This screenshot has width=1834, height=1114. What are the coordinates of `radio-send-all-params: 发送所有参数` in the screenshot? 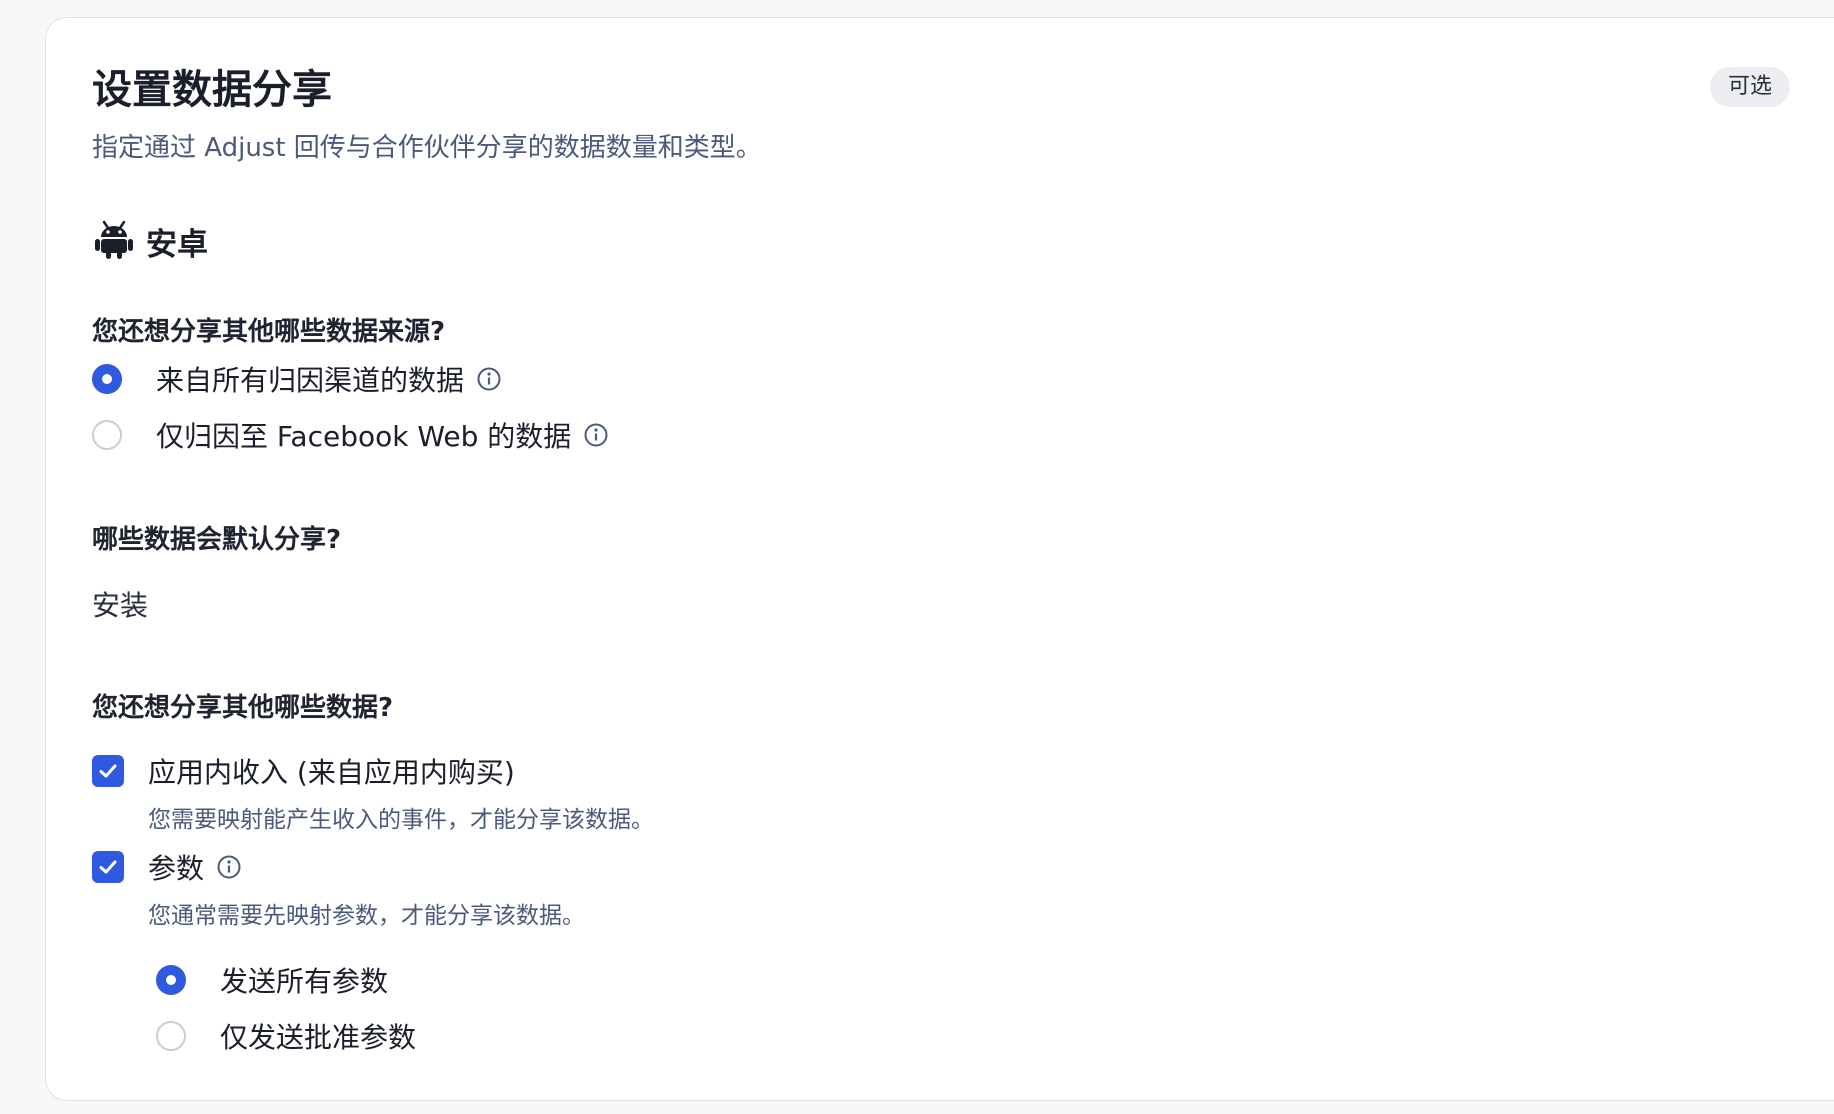 It's located at (272, 980).